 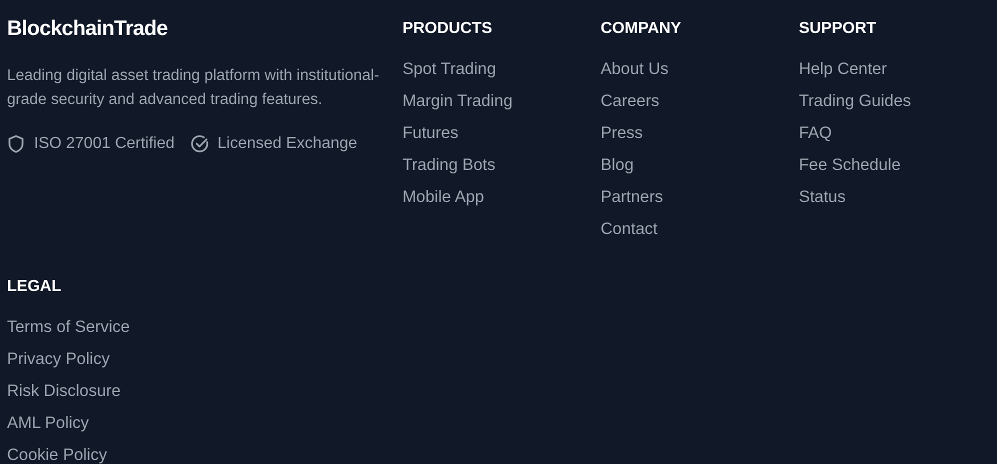 I want to click on column-heading: PRODUCTS, so click(x=448, y=29).